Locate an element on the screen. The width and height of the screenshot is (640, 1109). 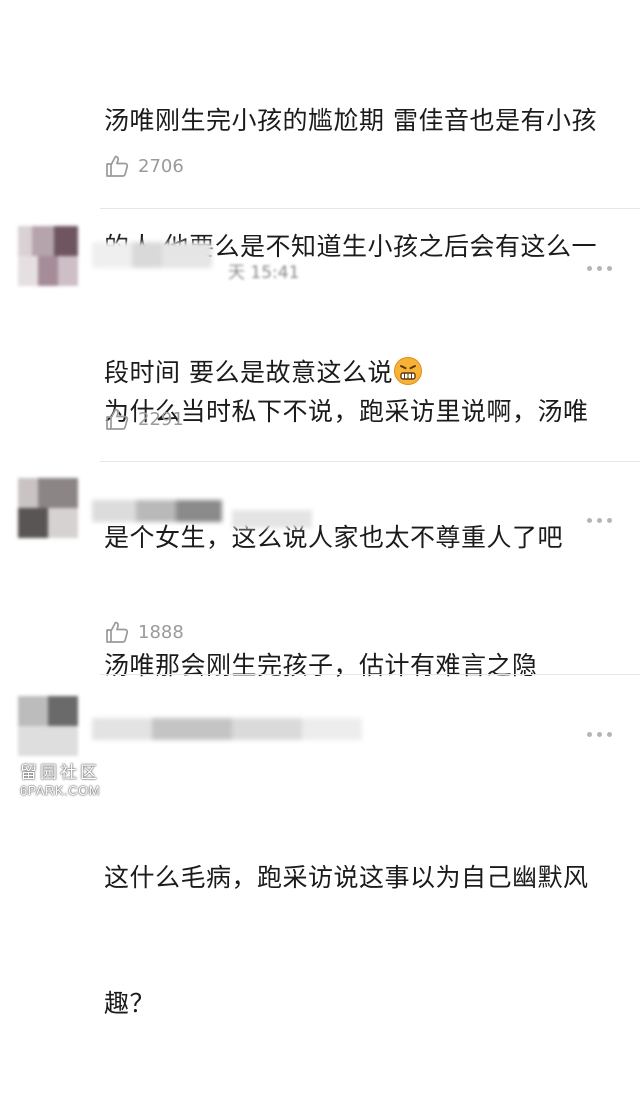
timestamp-blurred is located at coordinates (272, 519).